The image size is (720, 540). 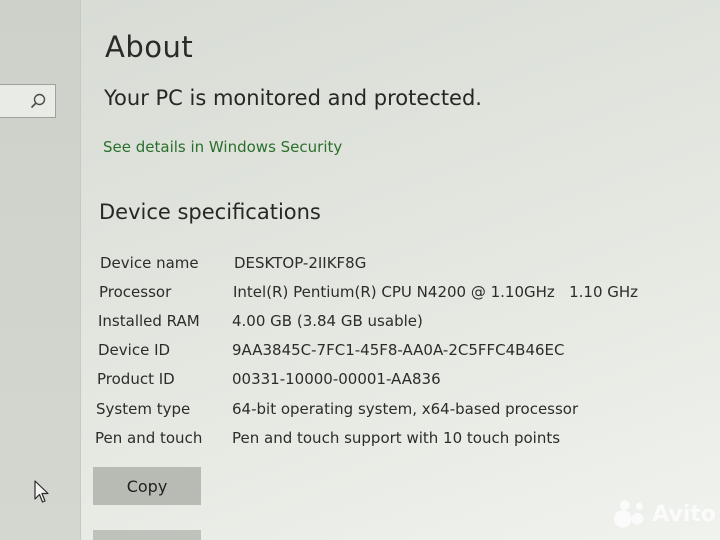 I want to click on spec-value: 4.00 GB (3.84 GB usable), so click(x=327, y=321).